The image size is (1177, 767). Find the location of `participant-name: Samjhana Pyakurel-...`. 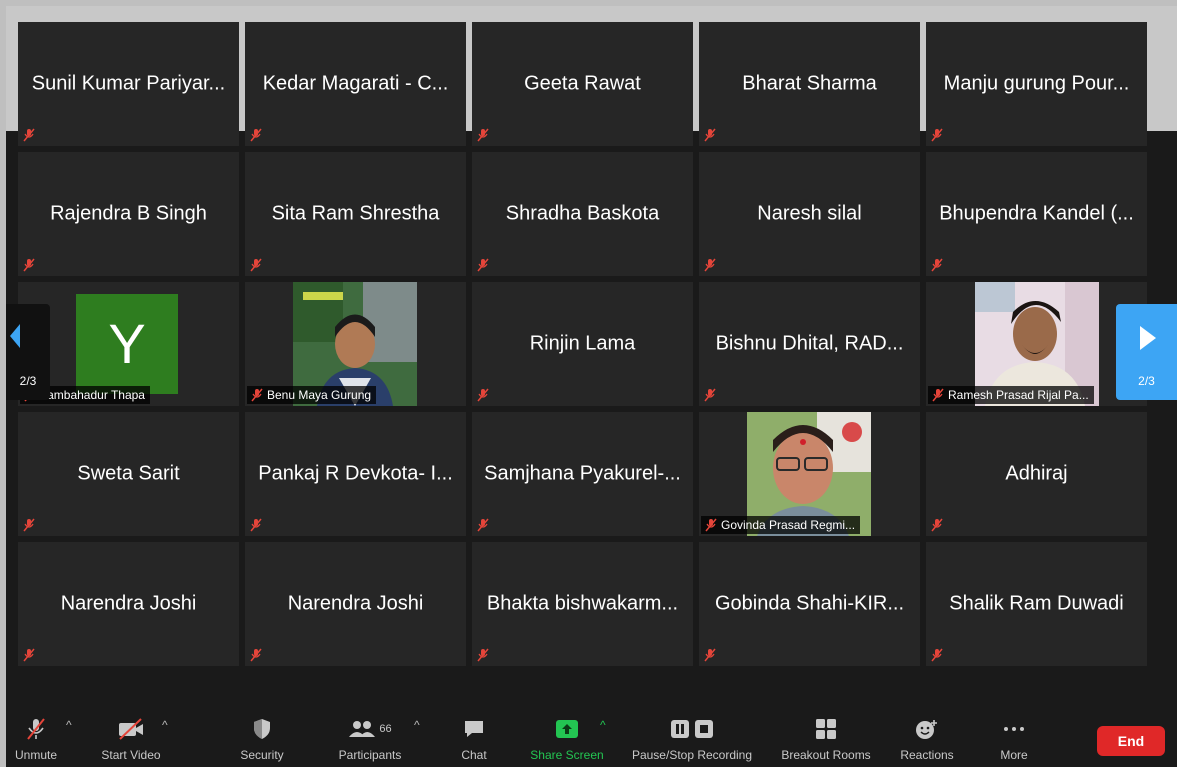

participant-name: Samjhana Pyakurel-... is located at coordinates (582, 473).